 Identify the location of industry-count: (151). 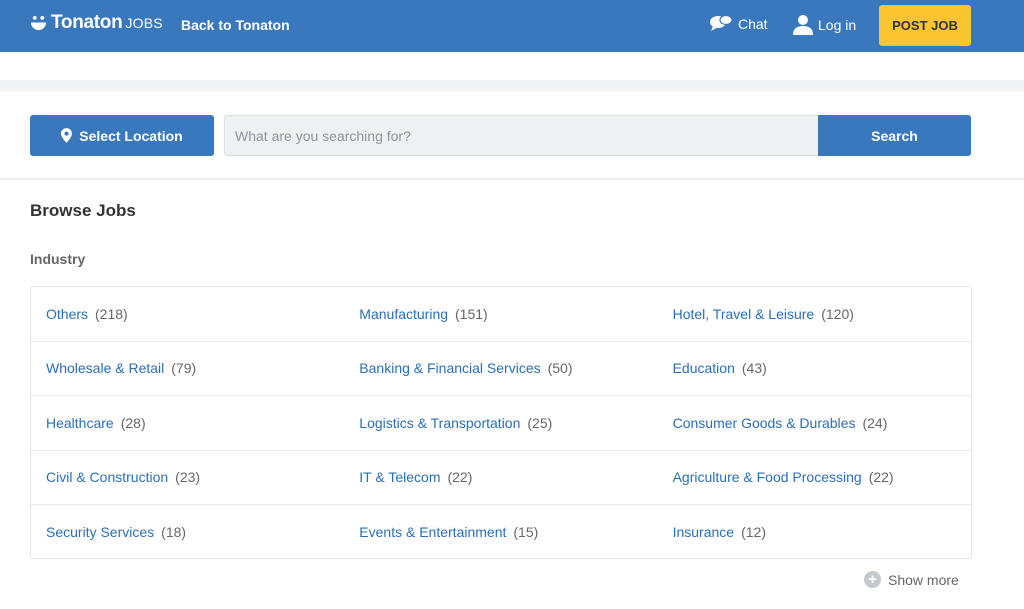
(471, 313).